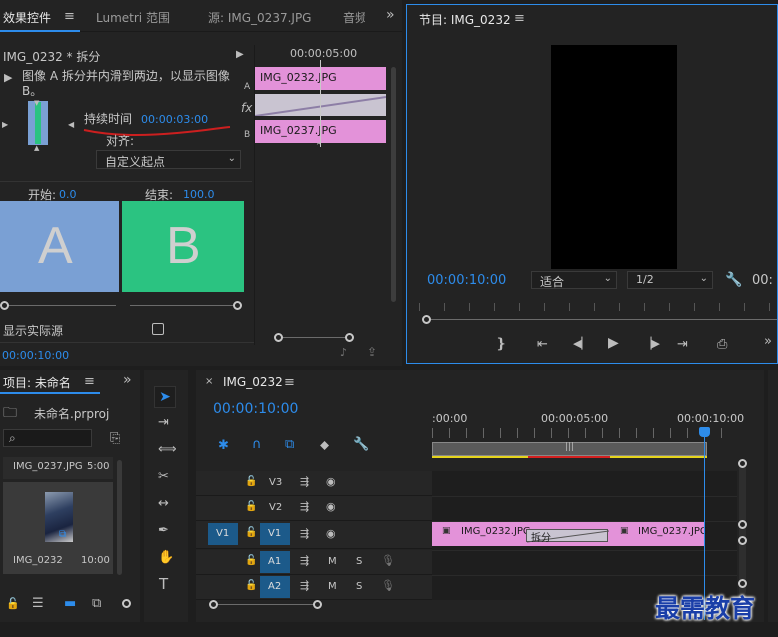 The width and height of the screenshot is (778, 637). What do you see at coordinates (168, 159) in the screenshot?
I see `alignment-dropdown: 自定义起点 ⌄` at bounding box center [168, 159].